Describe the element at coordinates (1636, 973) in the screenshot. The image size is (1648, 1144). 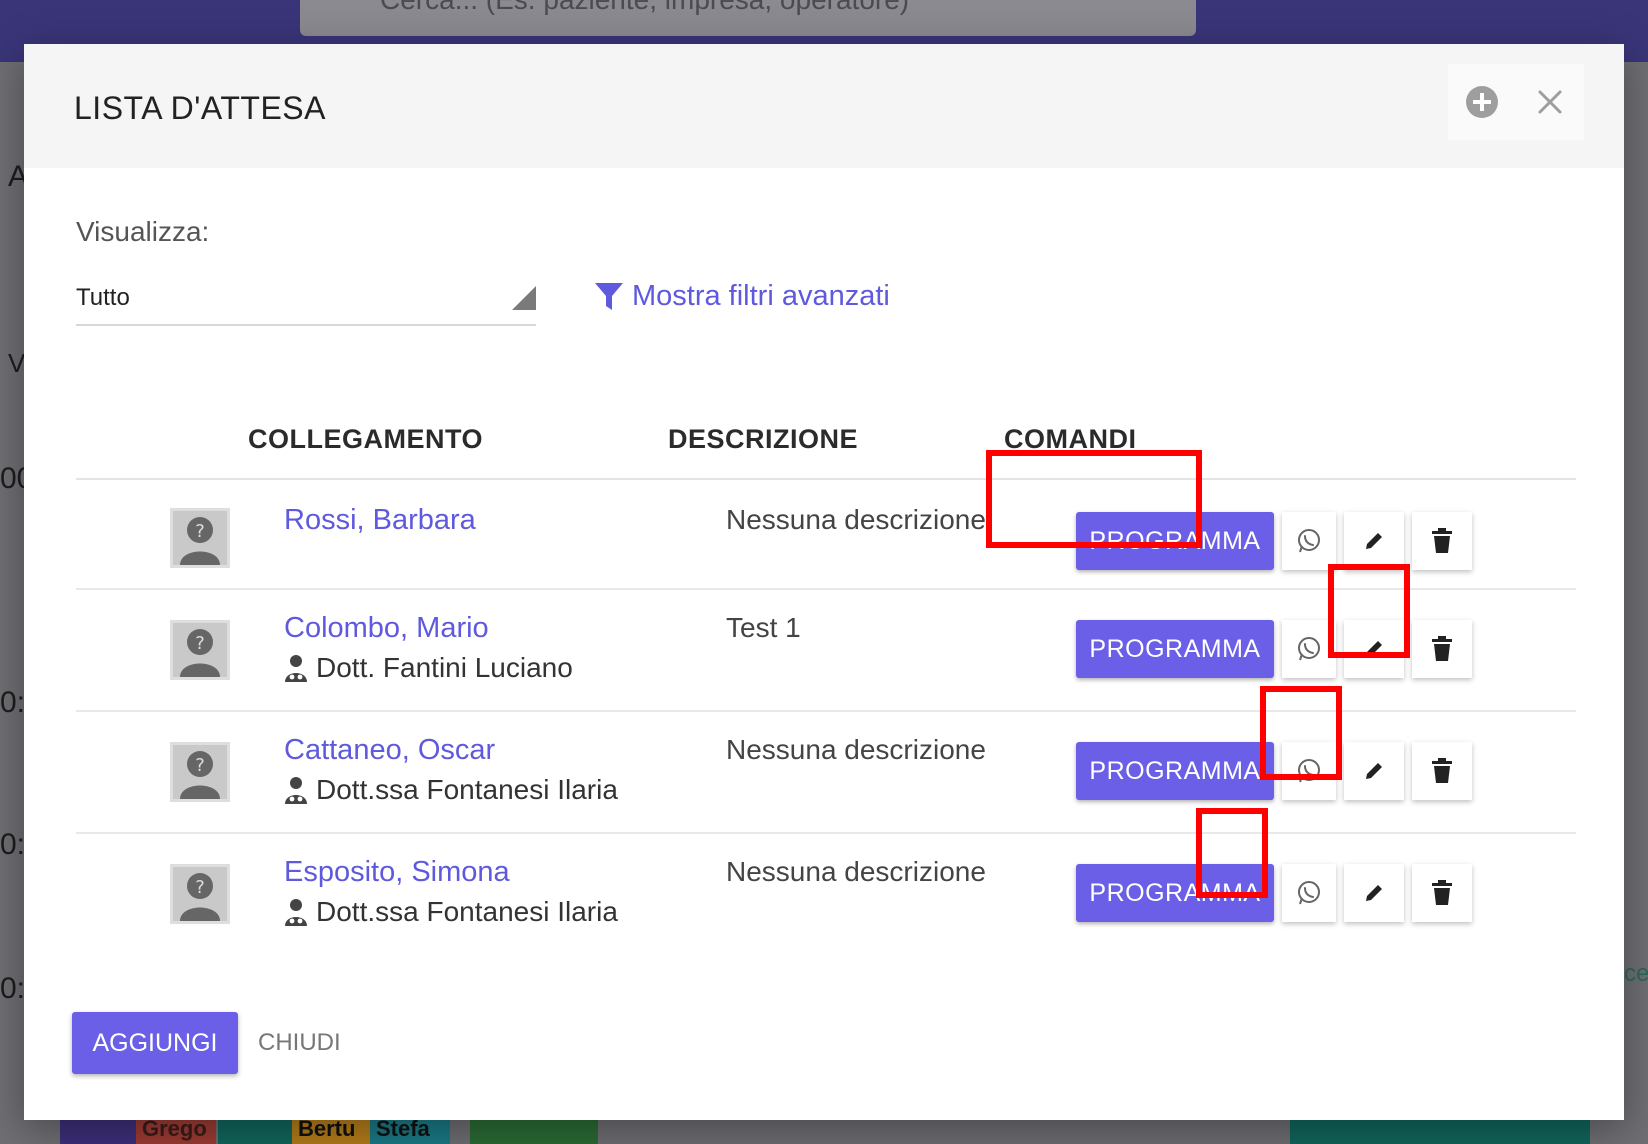
I see `bg-fragment-right: ce` at that location.